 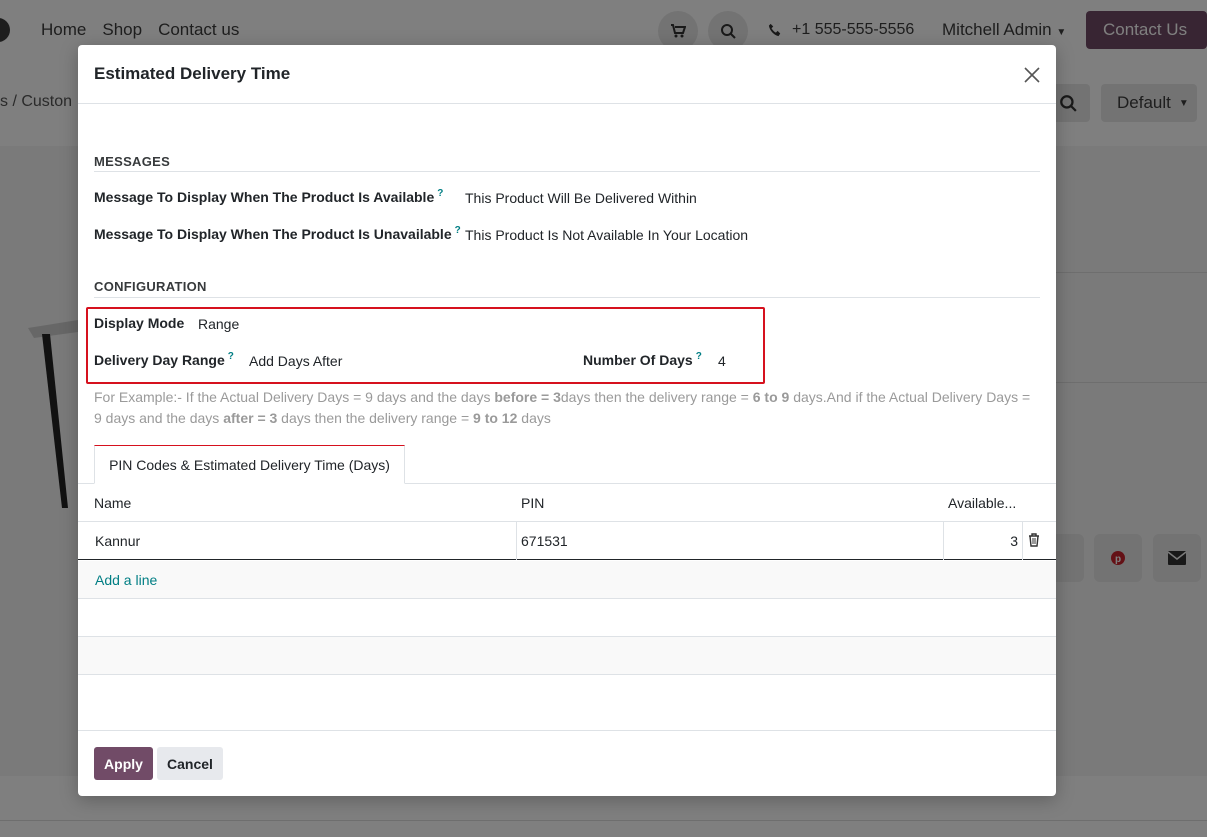 I want to click on configuration-section-title: CONFIGURATION, so click(x=150, y=286).